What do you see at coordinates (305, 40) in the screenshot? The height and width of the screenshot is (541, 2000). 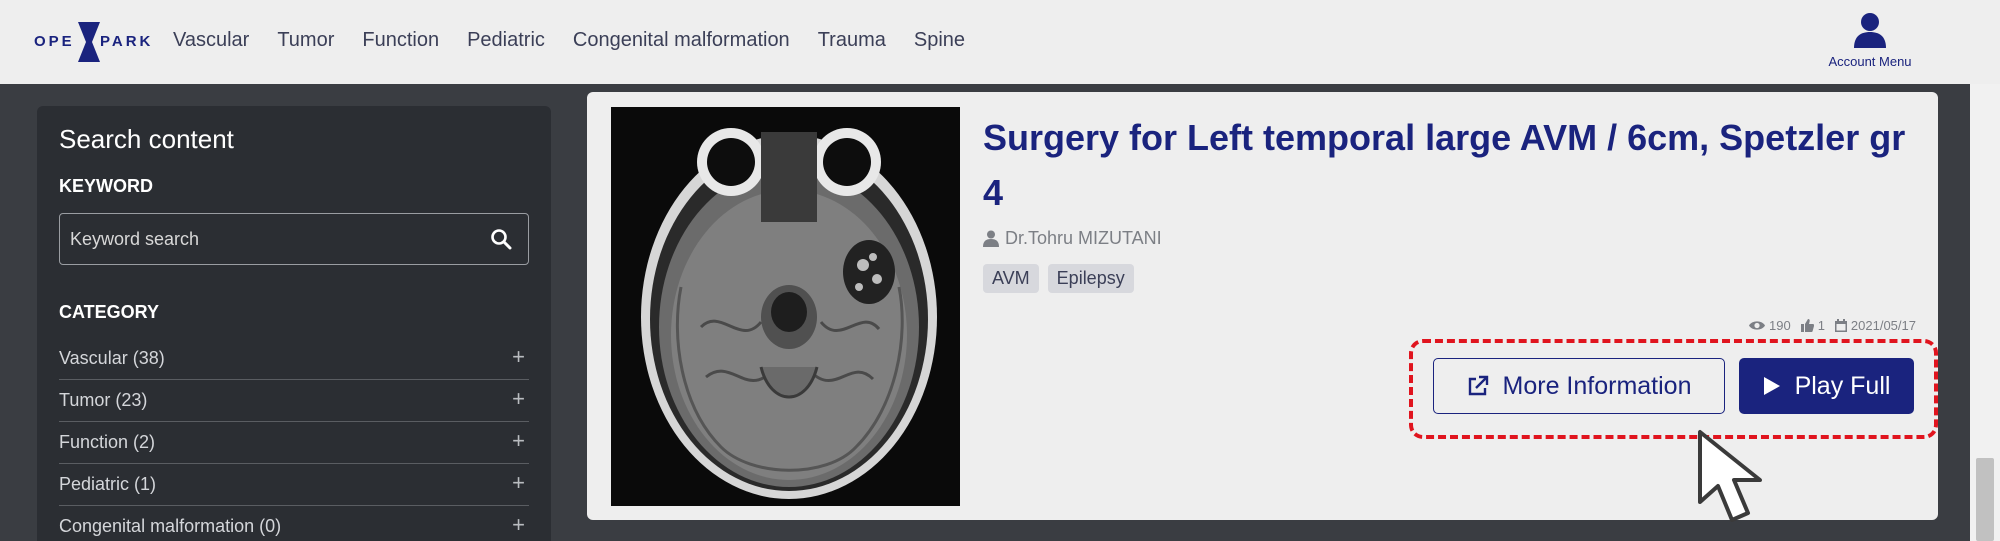 I see `nav-tumor: Tumor` at bounding box center [305, 40].